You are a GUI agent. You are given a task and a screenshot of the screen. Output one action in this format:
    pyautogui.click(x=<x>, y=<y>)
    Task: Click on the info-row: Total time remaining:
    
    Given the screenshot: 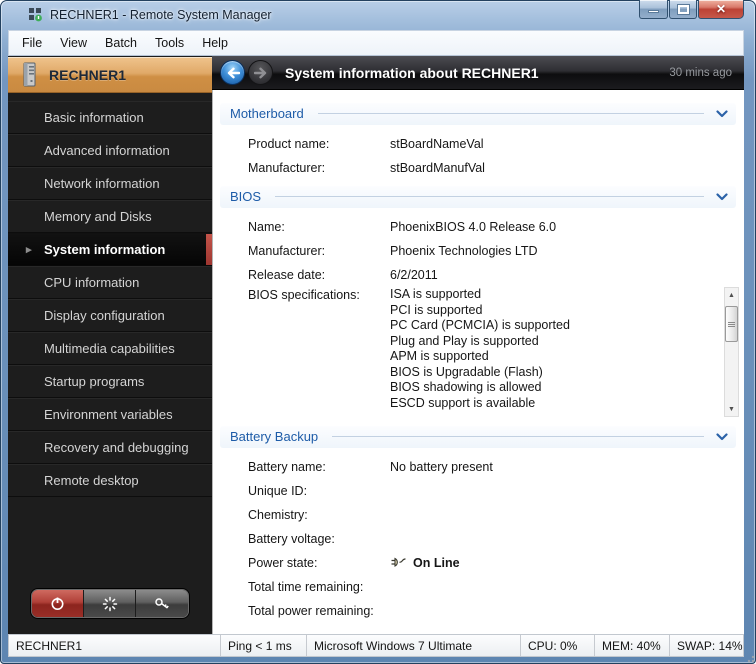 What is the action you would take?
    pyautogui.click(x=478, y=587)
    